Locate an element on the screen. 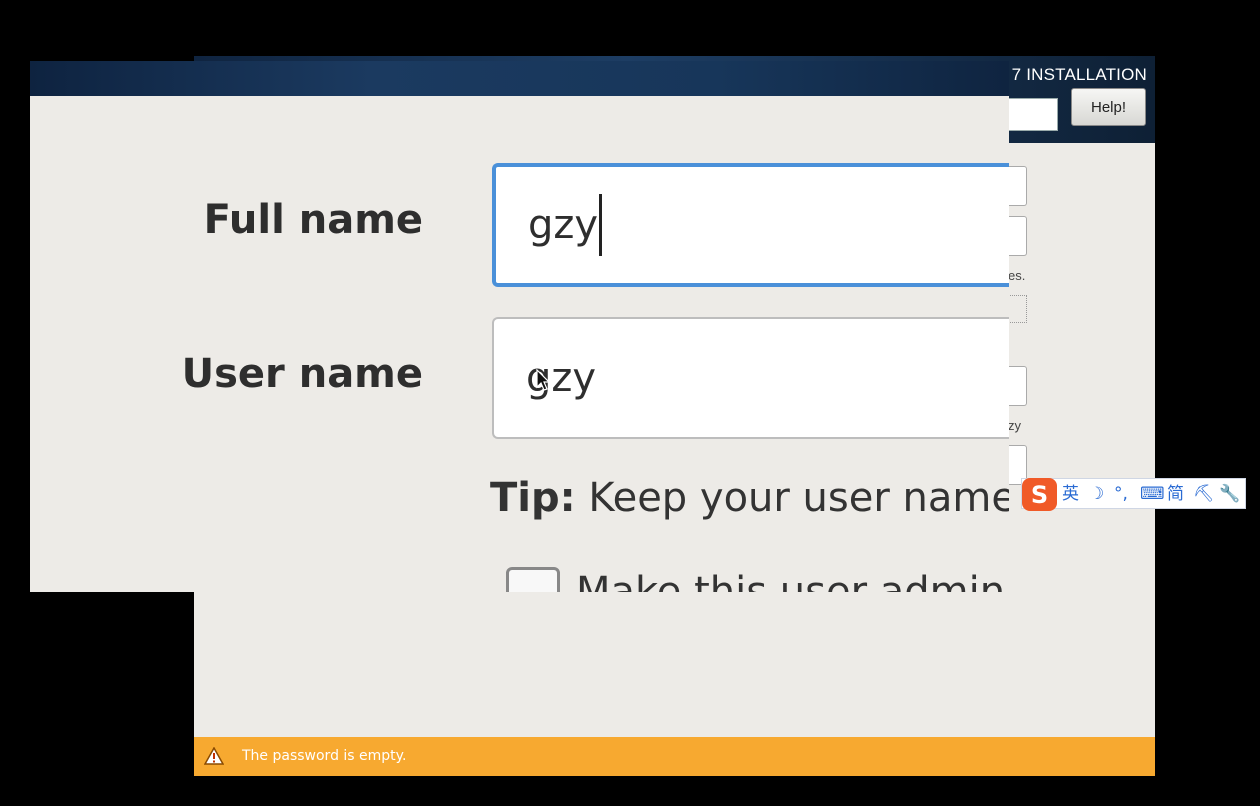 The width and height of the screenshot is (1260, 806). text-caret is located at coordinates (601, 225).